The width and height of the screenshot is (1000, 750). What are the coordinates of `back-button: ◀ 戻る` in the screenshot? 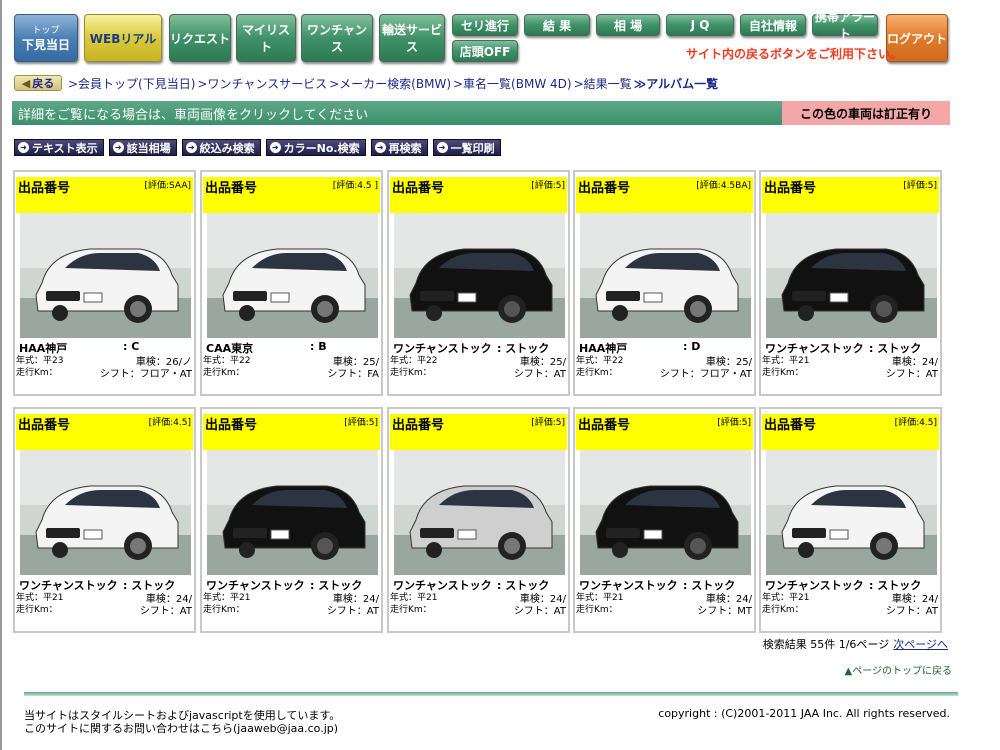 It's located at (38, 83).